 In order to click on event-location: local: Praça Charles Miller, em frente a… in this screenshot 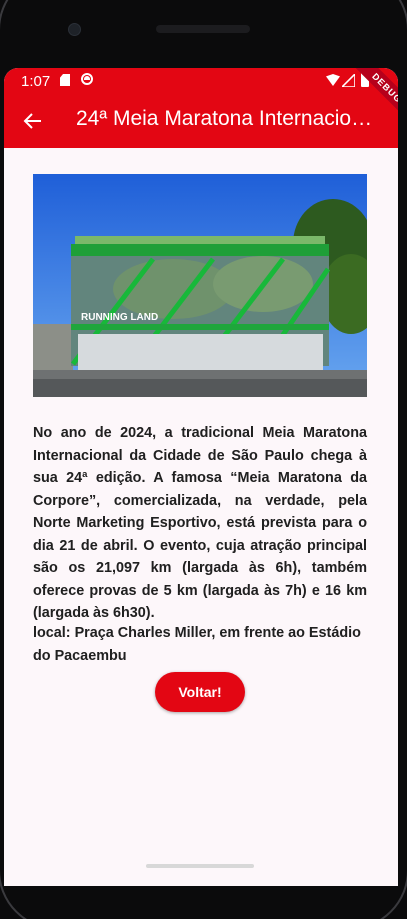, I will do `click(197, 644)`.